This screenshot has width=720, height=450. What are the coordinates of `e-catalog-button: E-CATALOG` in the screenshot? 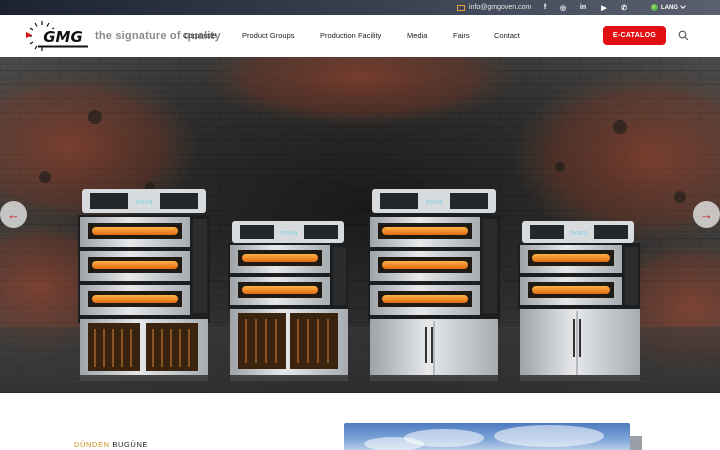 It's located at (634, 35).